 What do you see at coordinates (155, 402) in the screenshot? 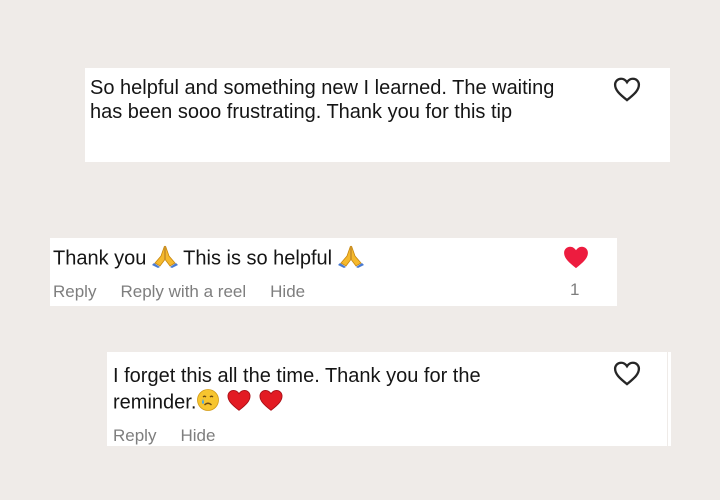
I see `comment-text-part: reminder.` at bounding box center [155, 402].